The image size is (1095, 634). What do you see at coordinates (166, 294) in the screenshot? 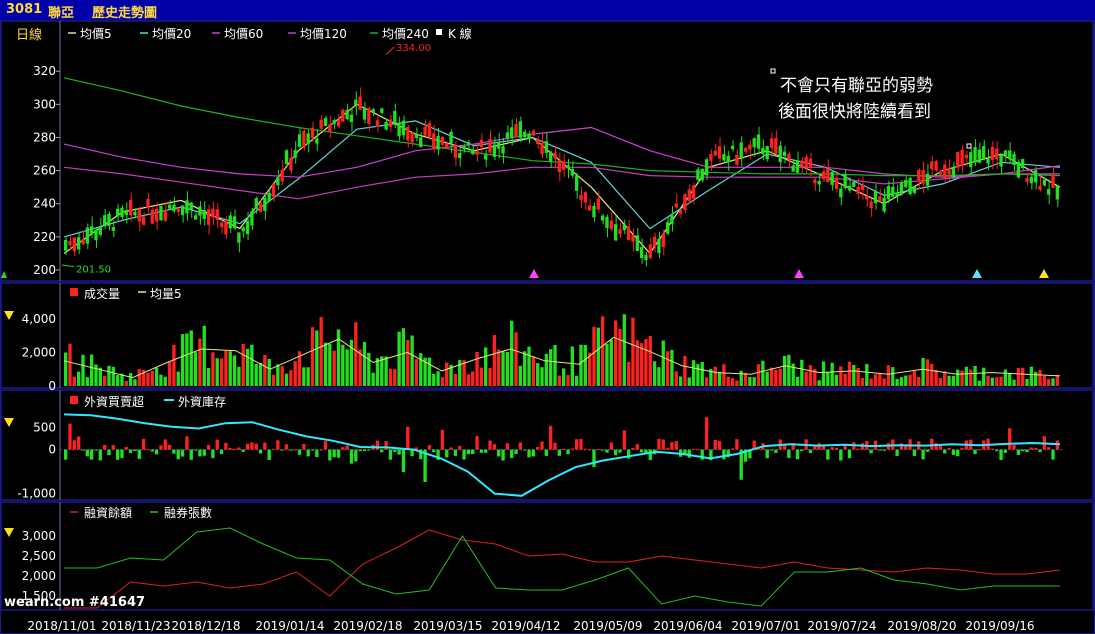
I see `volume-legend-item: 均量5` at bounding box center [166, 294].